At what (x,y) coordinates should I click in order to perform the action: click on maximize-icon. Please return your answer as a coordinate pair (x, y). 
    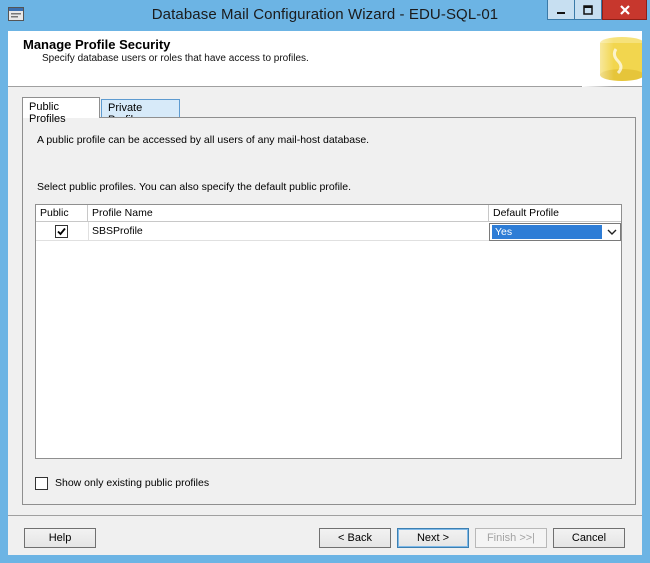
    Looking at the image, I should click on (588, 9).